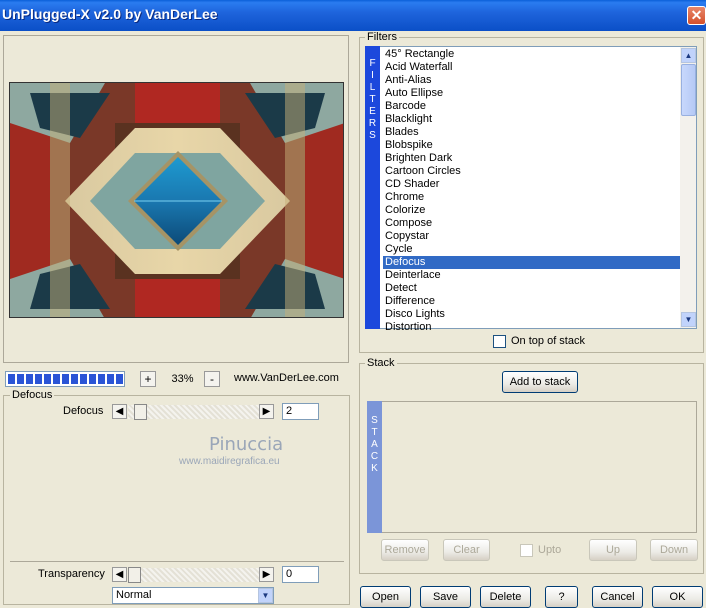 Image resolution: width=706 pixels, height=608 pixels. What do you see at coordinates (696, 15) in the screenshot?
I see `close-button: ✕` at bounding box center [696, 15].